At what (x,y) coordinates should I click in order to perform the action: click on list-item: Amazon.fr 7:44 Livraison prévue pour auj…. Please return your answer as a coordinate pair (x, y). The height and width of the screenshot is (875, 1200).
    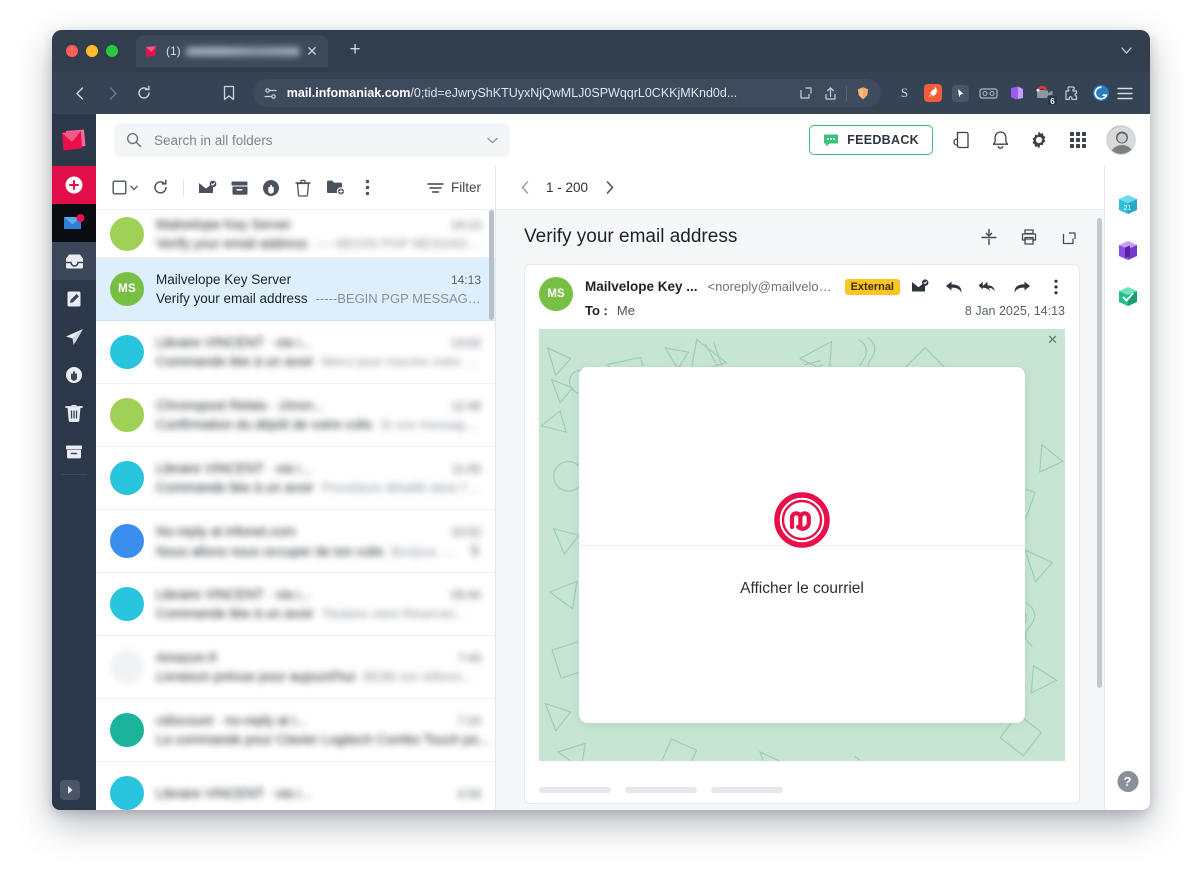
    Looking at the image, I should click on (295, 667).